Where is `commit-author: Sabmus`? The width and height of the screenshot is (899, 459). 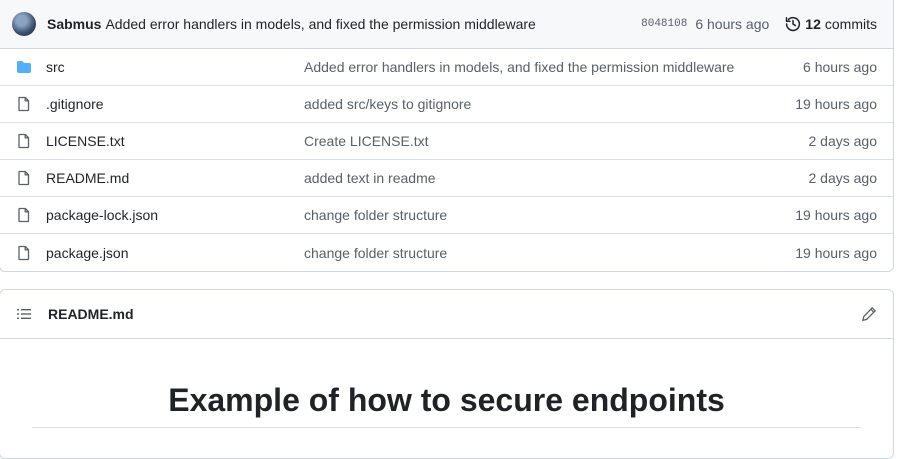
commit-author: Sabmus is located at coordinates (74, 24).